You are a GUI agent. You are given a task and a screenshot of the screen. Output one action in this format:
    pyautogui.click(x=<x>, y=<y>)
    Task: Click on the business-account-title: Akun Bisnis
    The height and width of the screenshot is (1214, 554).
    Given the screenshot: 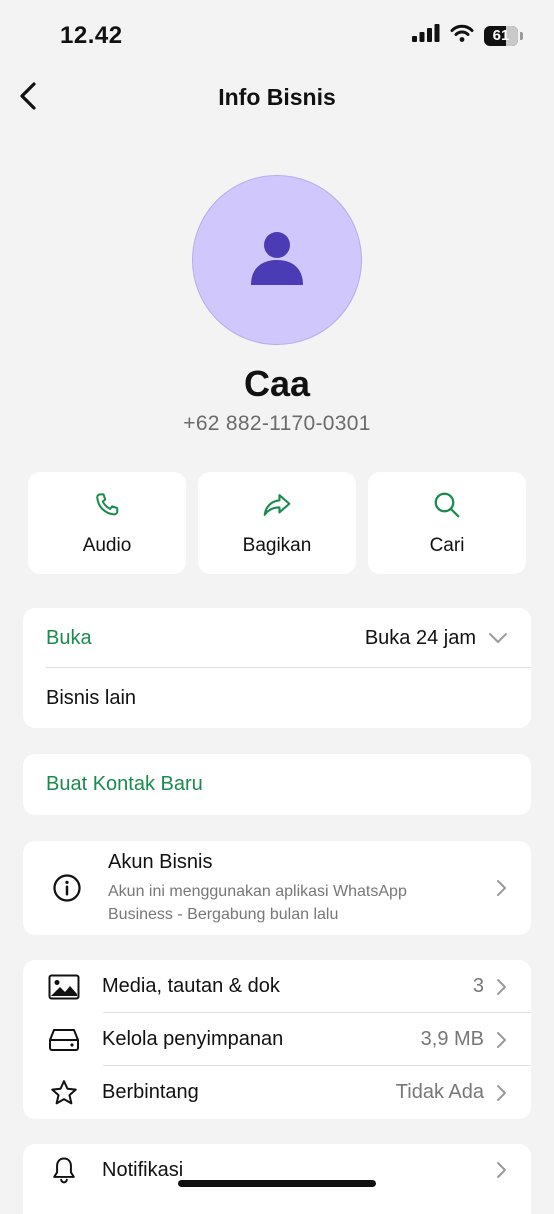 What is the action you would take?
    pyautogui.click(x=160, y=861)
    